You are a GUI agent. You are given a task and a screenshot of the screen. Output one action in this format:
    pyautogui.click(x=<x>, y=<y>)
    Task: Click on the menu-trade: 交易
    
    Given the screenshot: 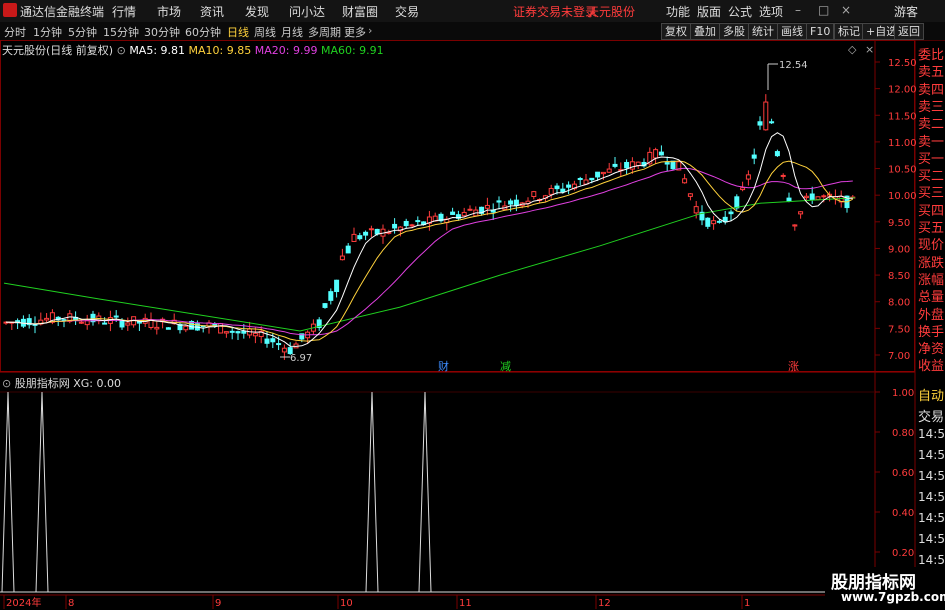 What is the action you would take?
    pyautogui.click(x=407, y=11)
    